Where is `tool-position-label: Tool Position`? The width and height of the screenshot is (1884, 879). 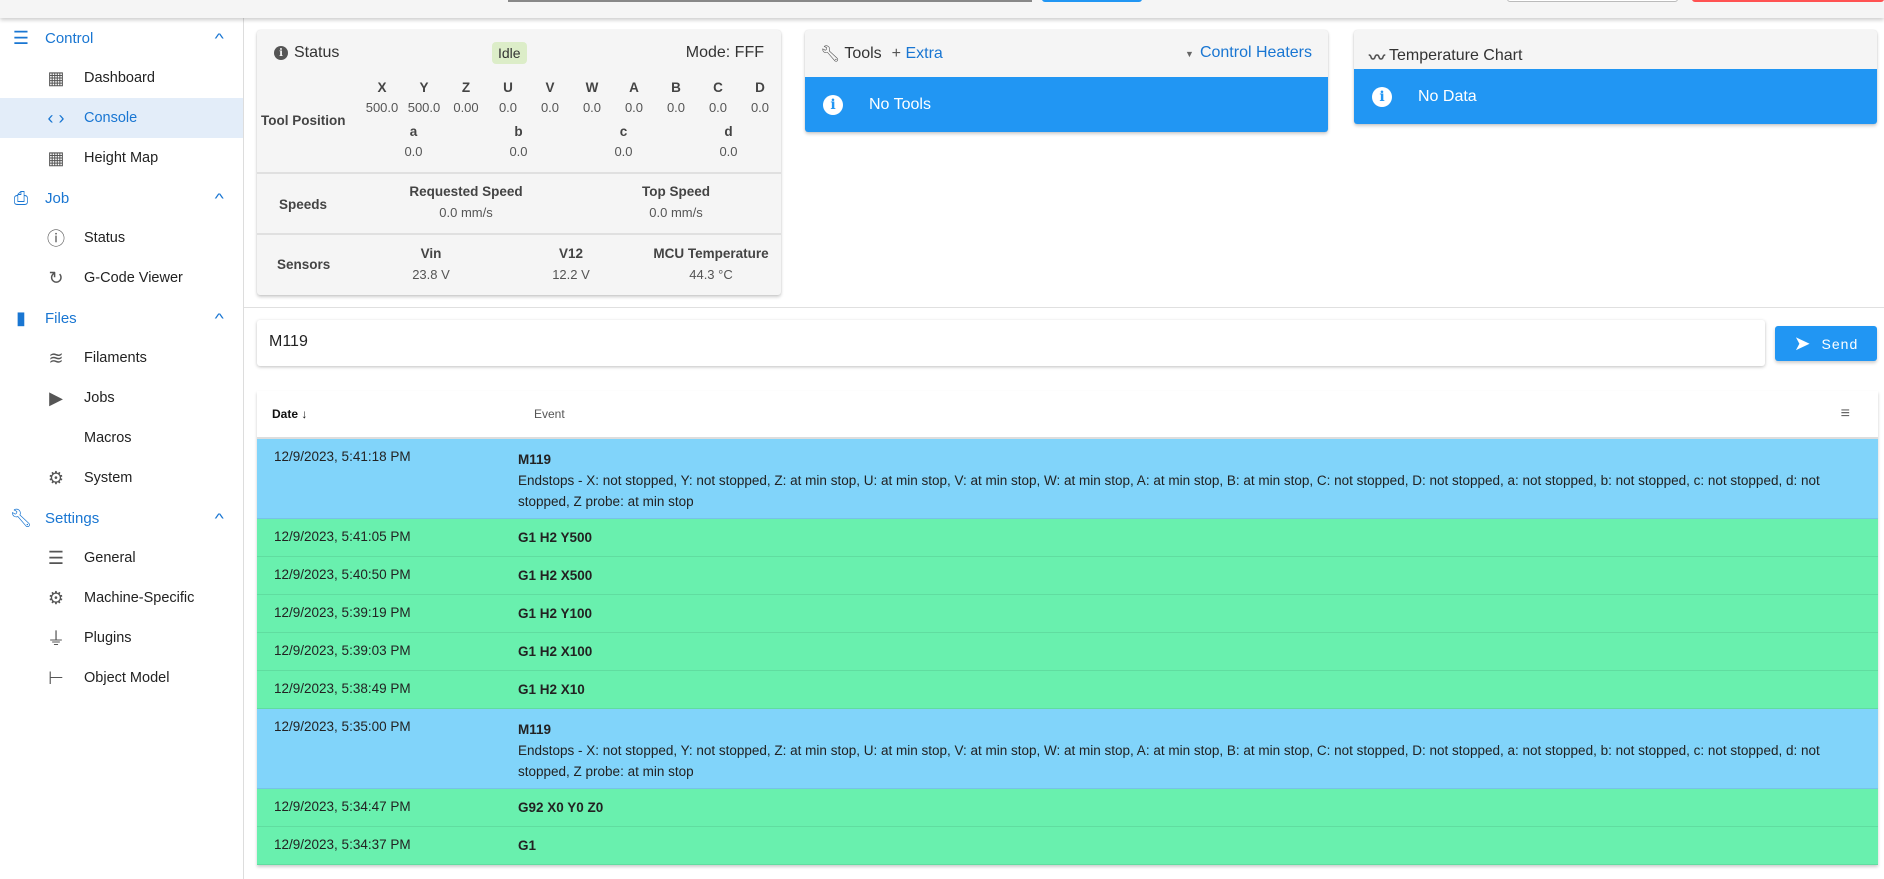
tool-position-label: Tool Position is located at coordinates (303, 120).